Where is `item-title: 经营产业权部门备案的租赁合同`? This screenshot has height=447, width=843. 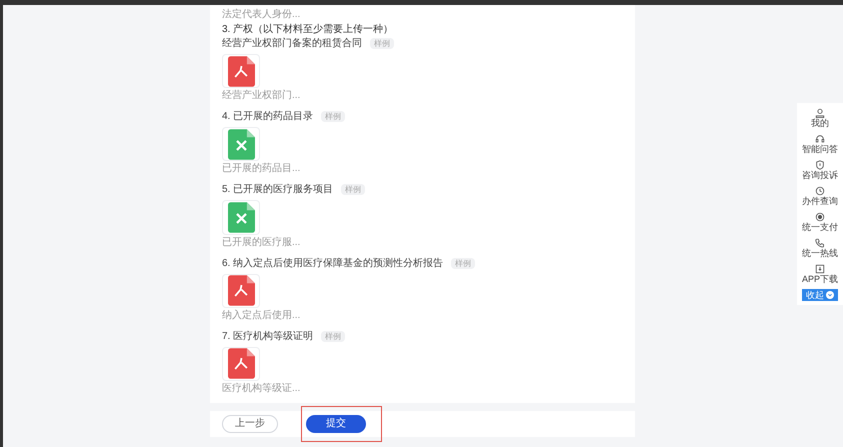 item-title: 经营产业权部门备案的租赁合同 is located at coordinates (292, 43).